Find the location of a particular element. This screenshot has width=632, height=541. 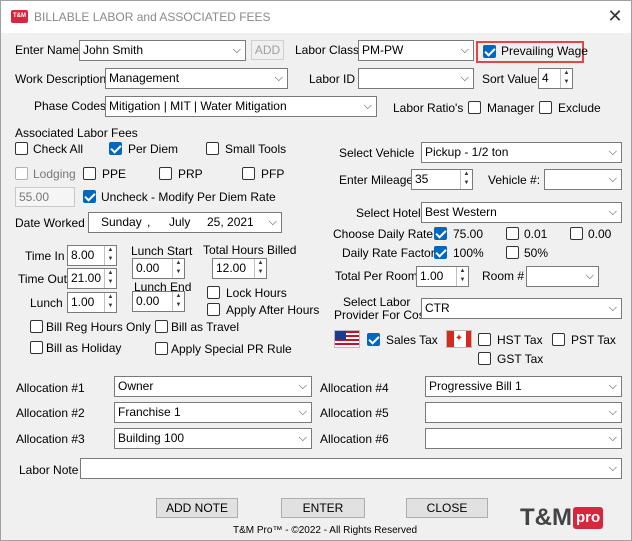

check-all-checkbox is located at coordinates (21, 148).